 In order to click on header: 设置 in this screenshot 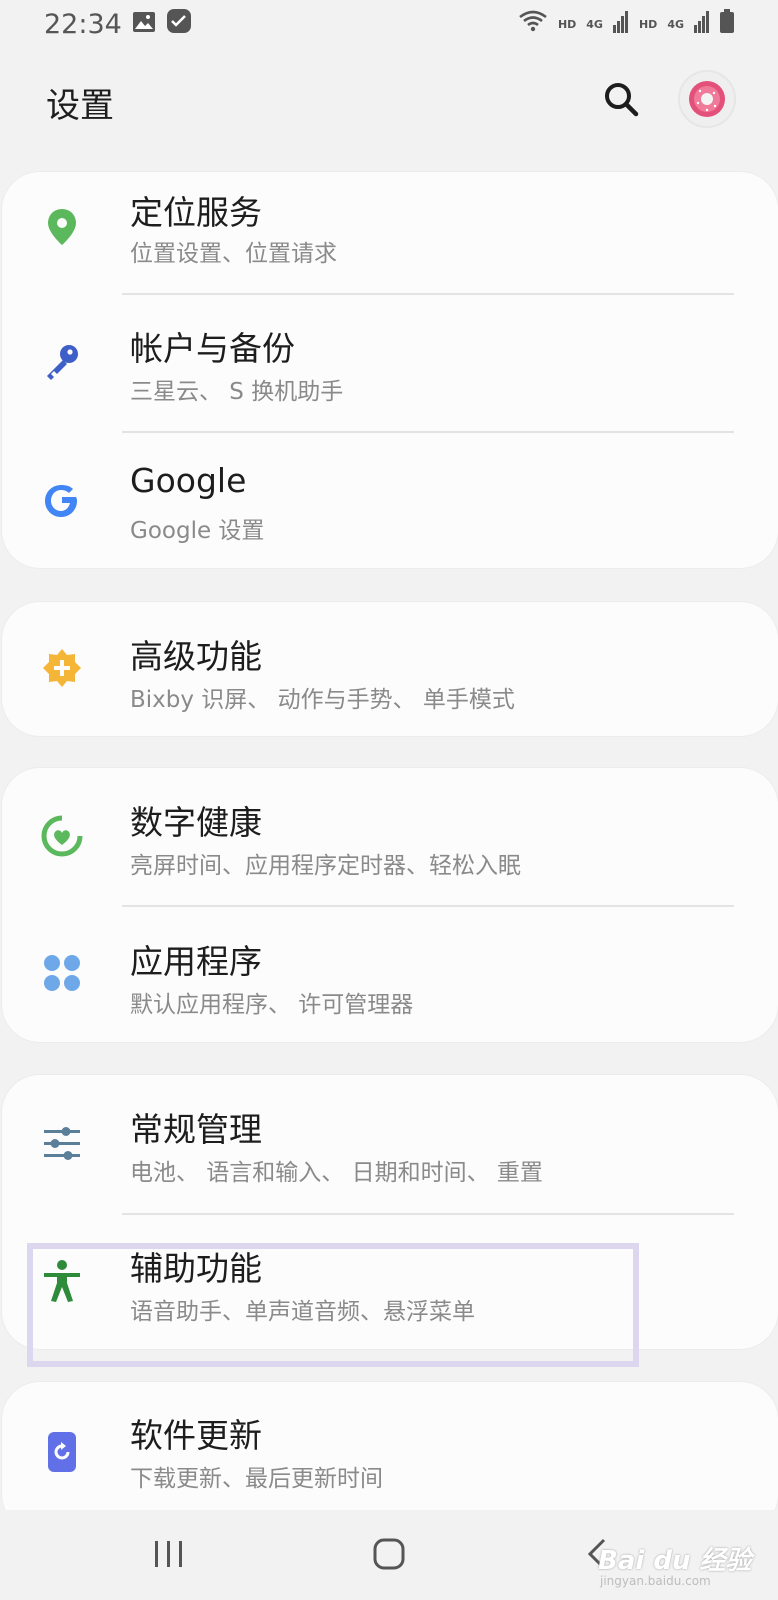, I will do `click(389, 100)`.